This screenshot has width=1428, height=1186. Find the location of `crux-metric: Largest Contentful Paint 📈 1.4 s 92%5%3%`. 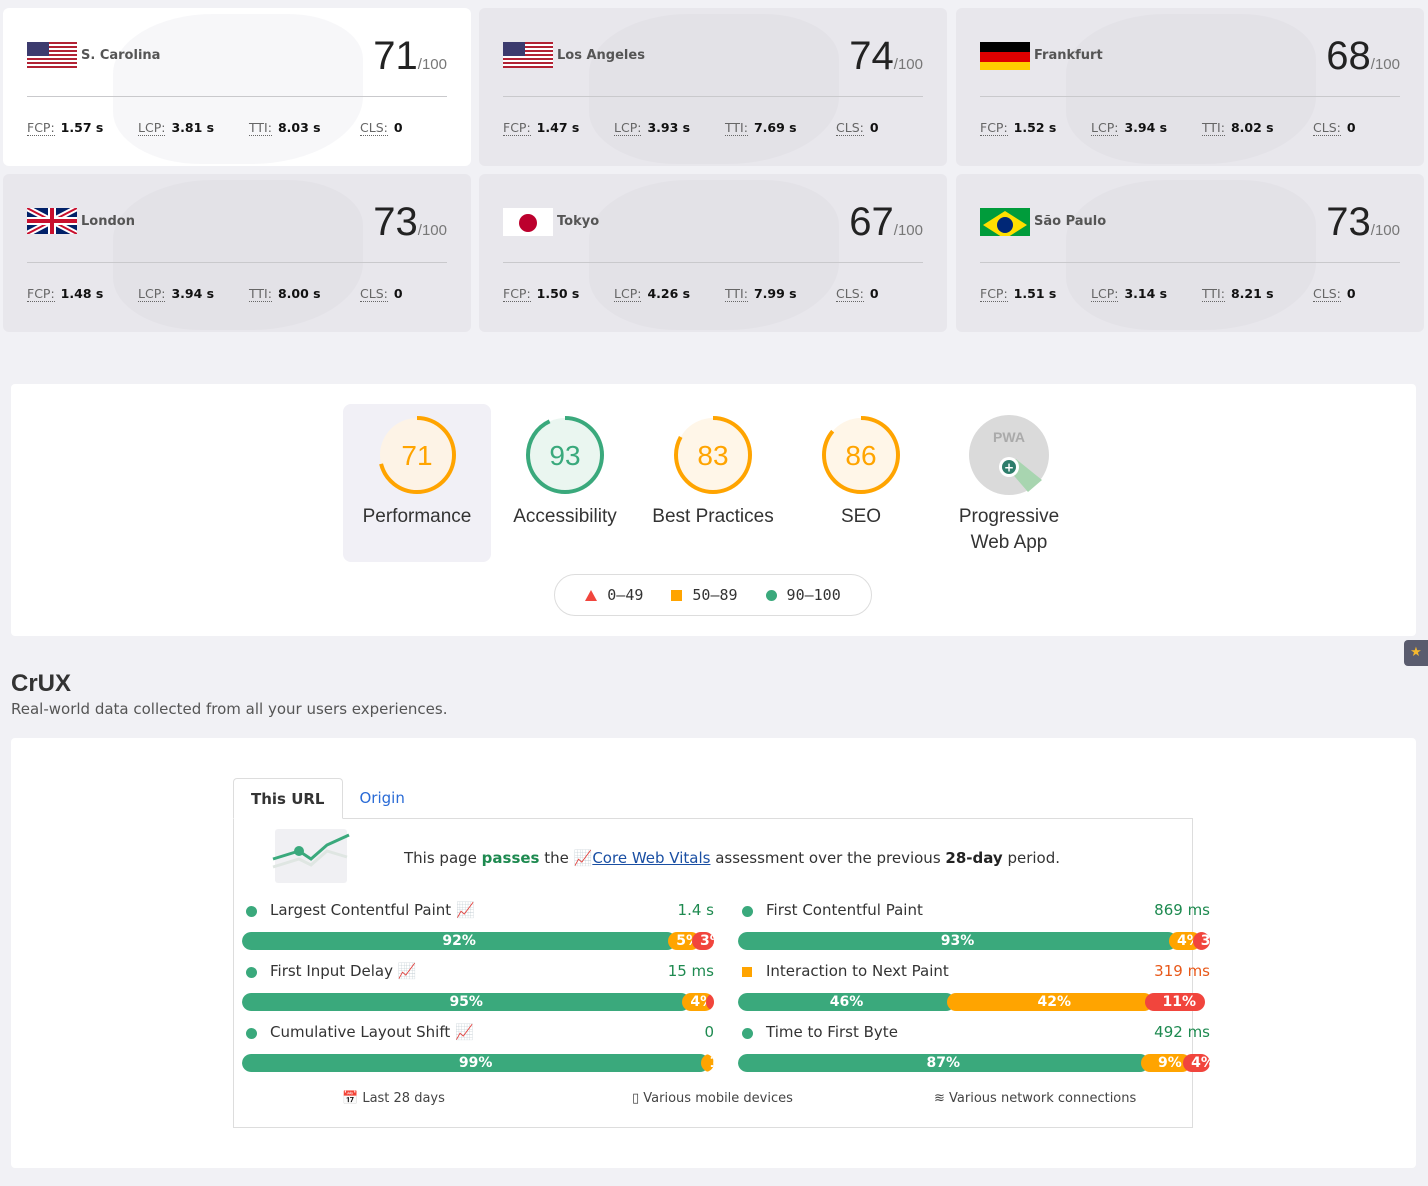

crux-metric: Largest Contentful Paint 📈 1.4 s 92%5%3% is located at coordinates (478, 925).